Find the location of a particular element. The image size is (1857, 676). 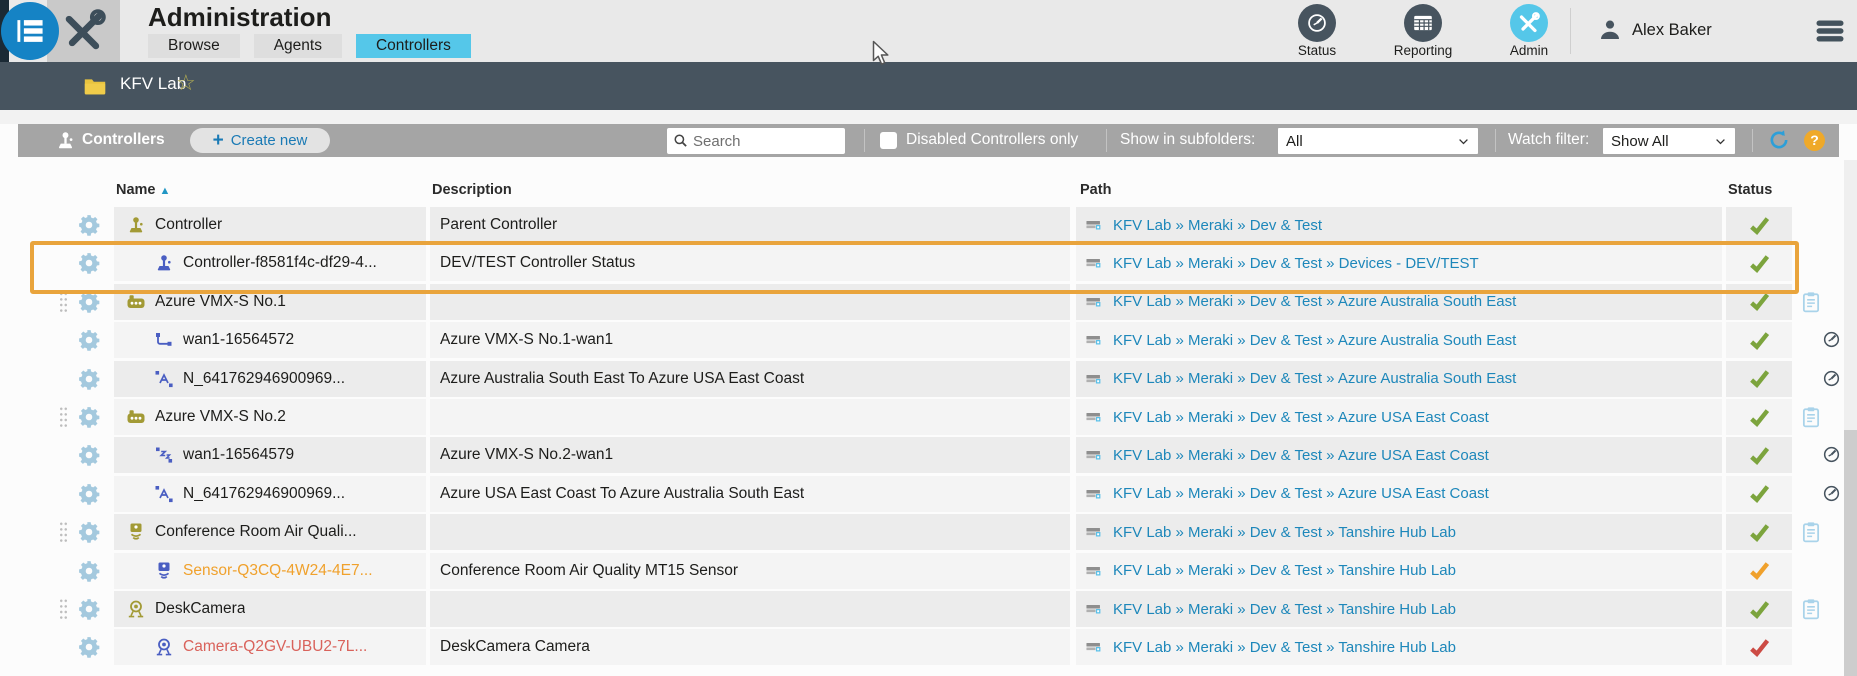

subfolders-select: All is located at coordinates (1378, 141).